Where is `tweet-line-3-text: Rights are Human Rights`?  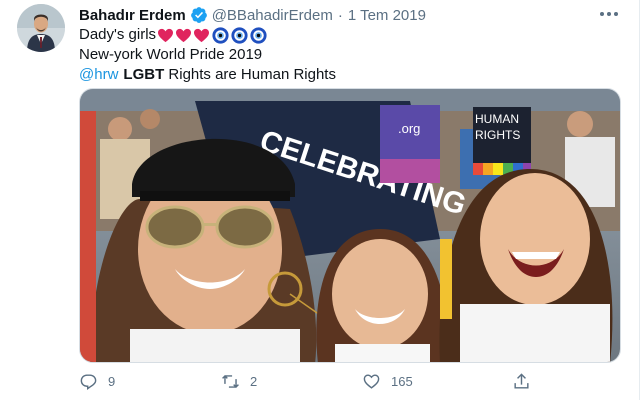
tweet-line-3-text: Rights are Human Rights is located at coordinates (250, 74).